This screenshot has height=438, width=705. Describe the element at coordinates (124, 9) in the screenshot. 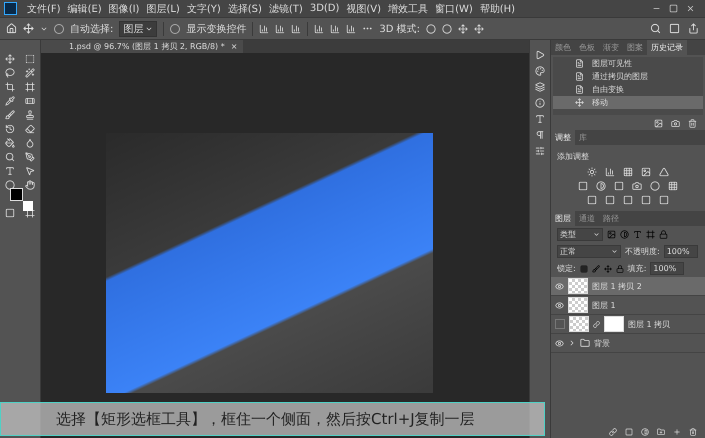

I see `menu-item: 图像(I)` at that location.